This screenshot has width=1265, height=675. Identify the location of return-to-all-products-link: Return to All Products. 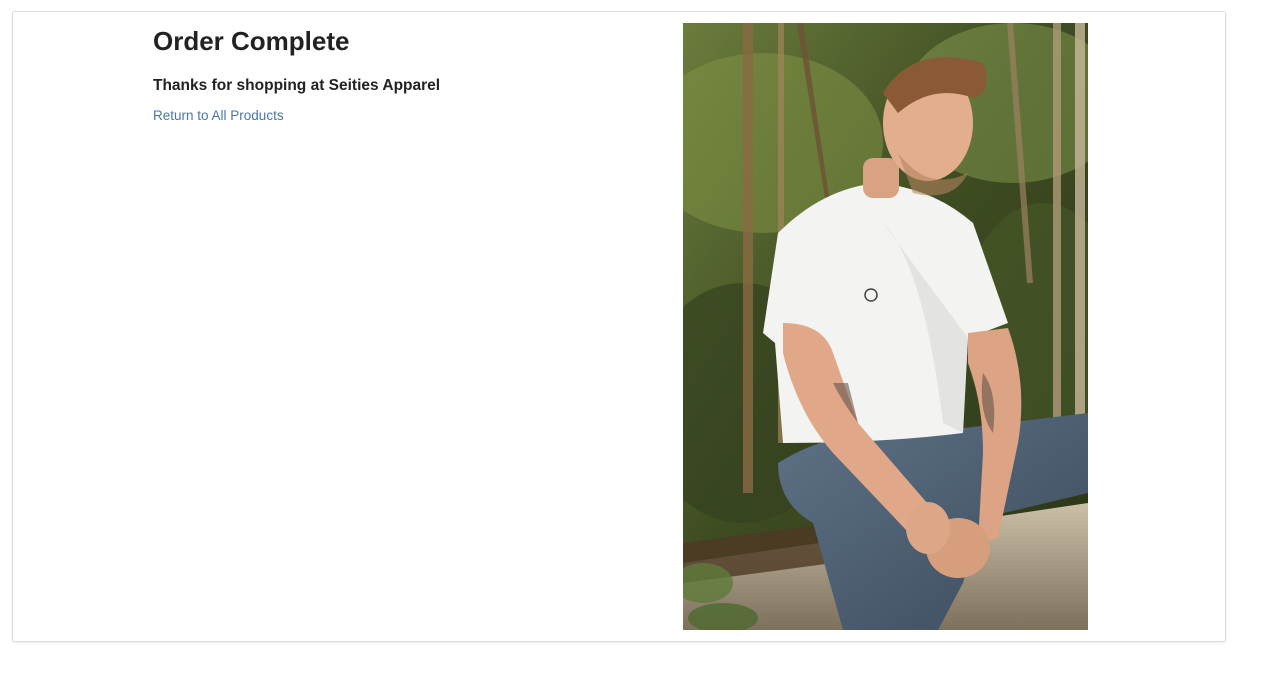
(218, 116).